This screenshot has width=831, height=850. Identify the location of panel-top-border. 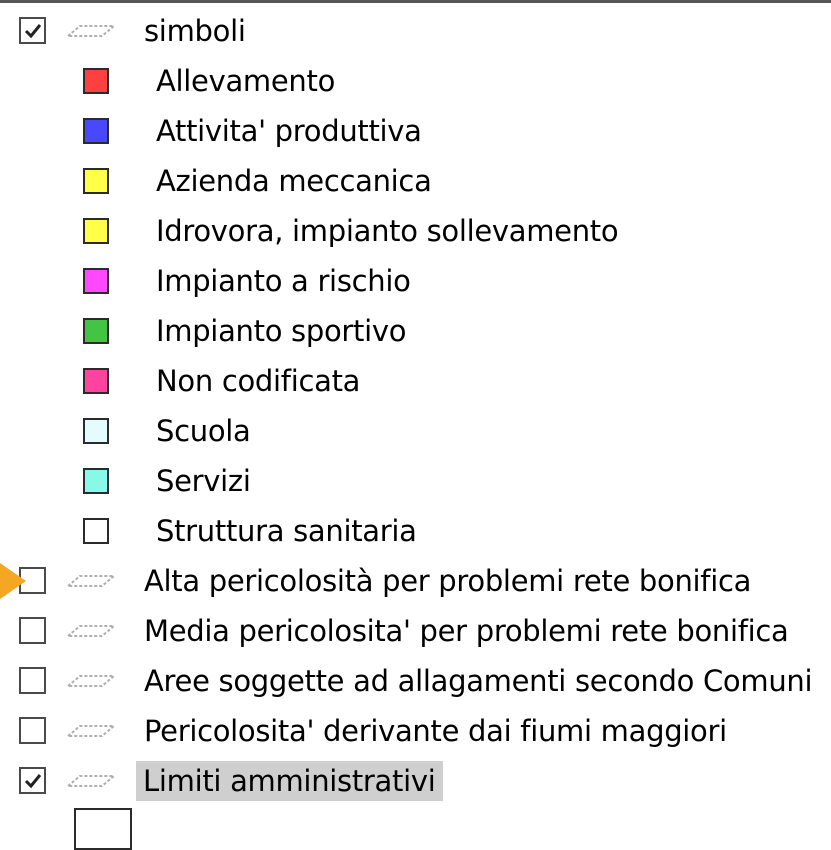
(415, 1).